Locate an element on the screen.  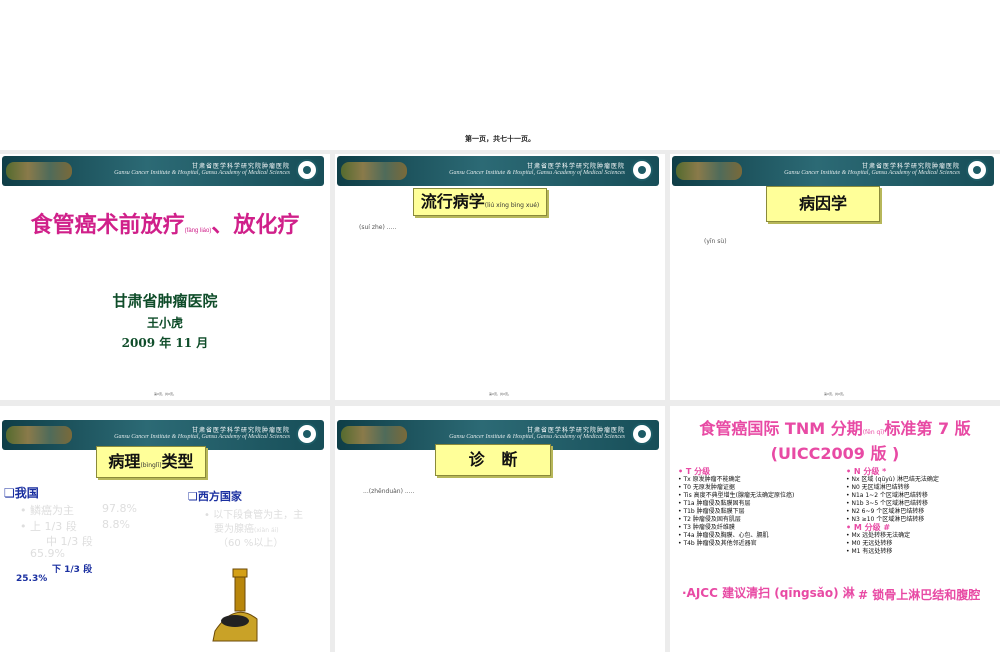
slide-title-scroll: 病理(bìnglǐ)类型 is located at coordinates (151, 462).